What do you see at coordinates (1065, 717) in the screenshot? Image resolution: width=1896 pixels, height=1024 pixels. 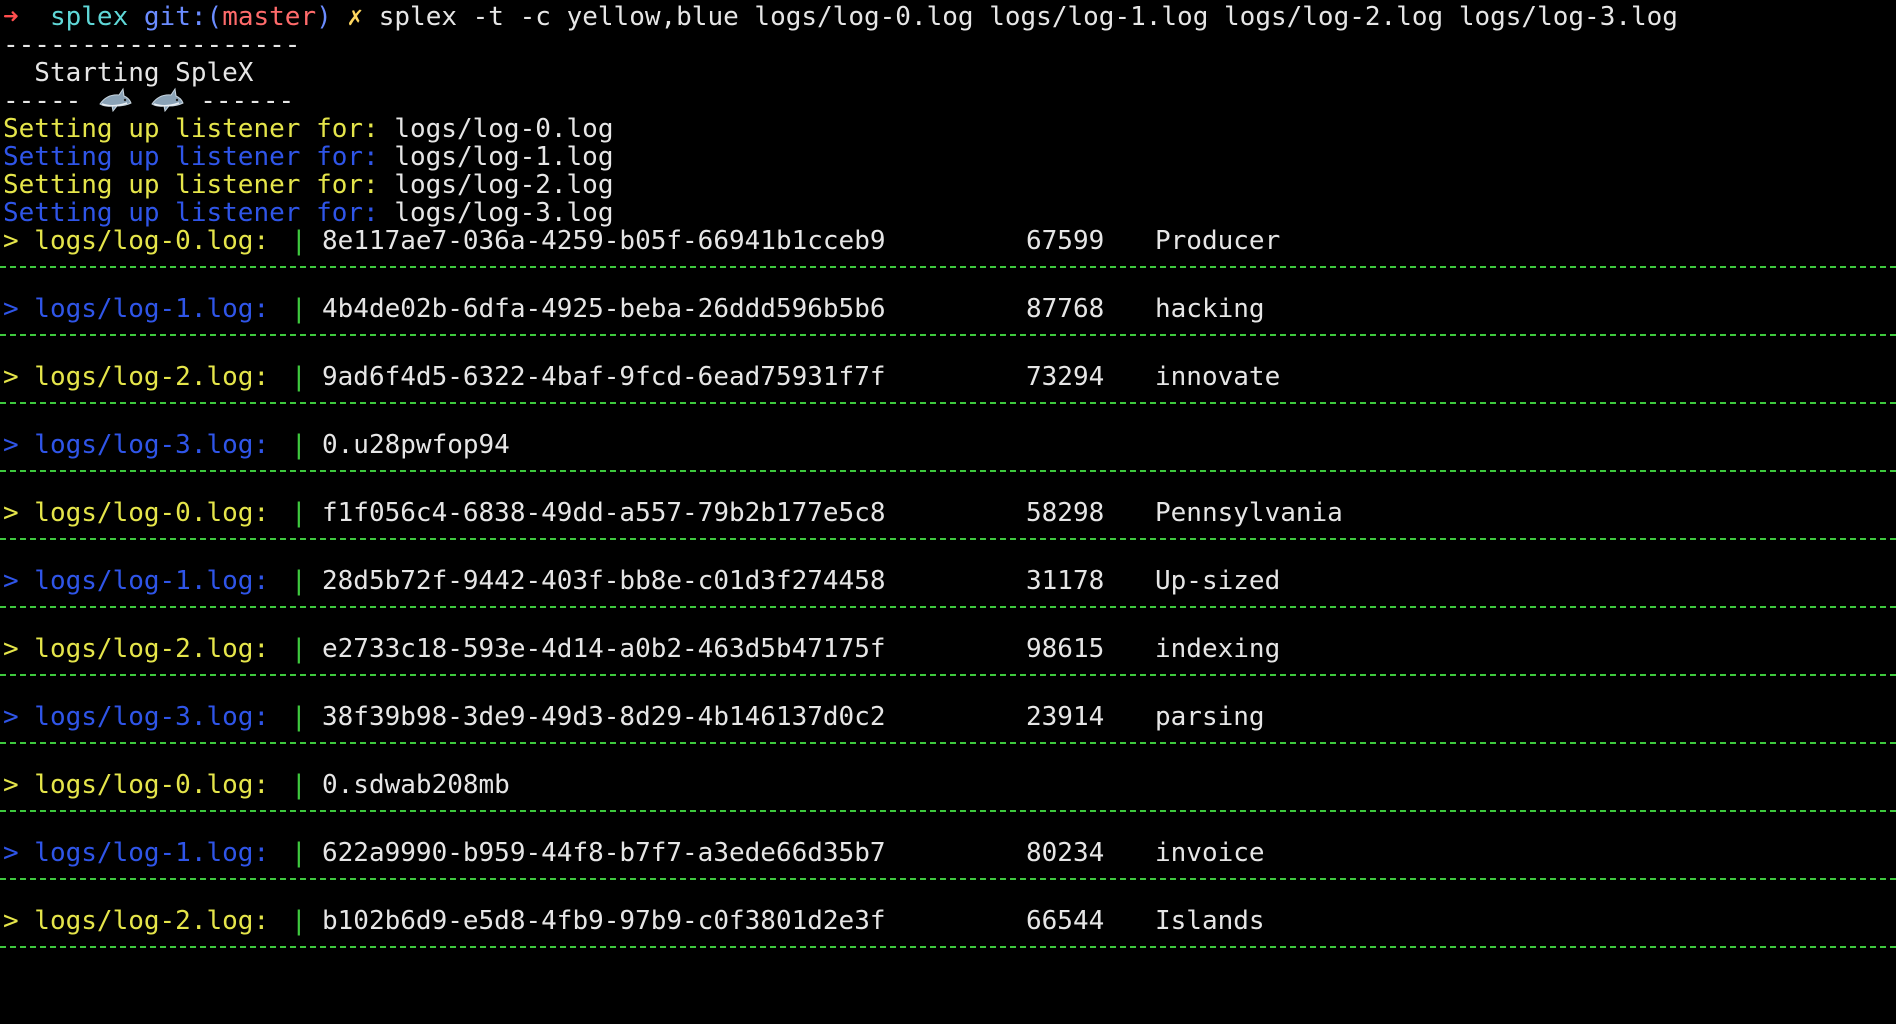 I see `log-entry-number: 23914` at bounding box center [1065, 717].